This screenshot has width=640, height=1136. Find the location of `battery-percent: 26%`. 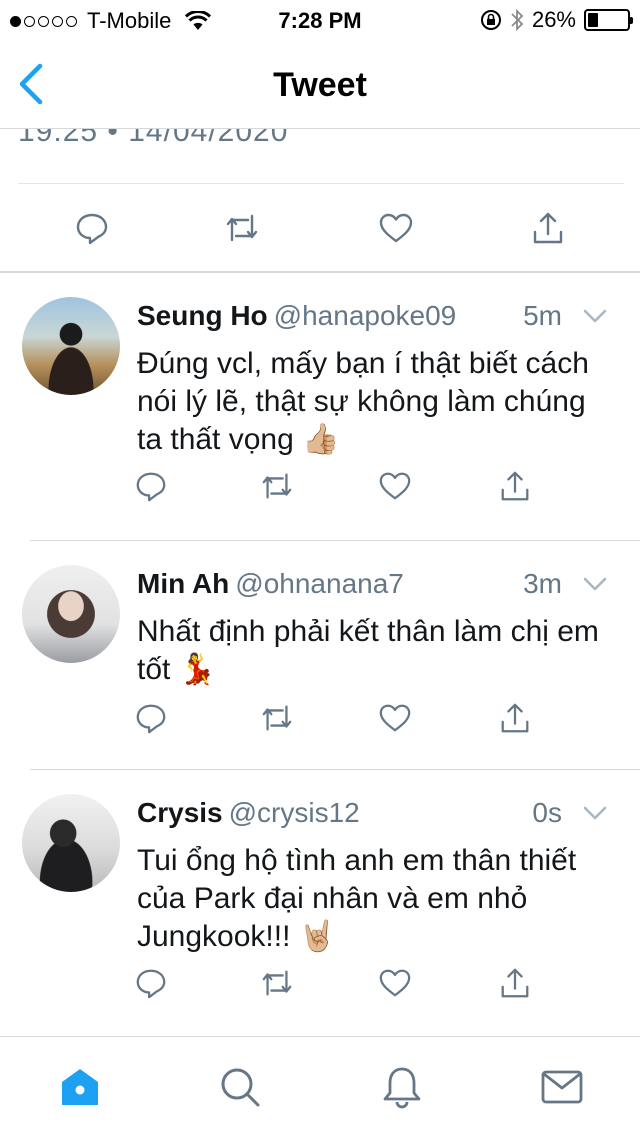

battery-percent: 26% is located at coordinates (553, 19).